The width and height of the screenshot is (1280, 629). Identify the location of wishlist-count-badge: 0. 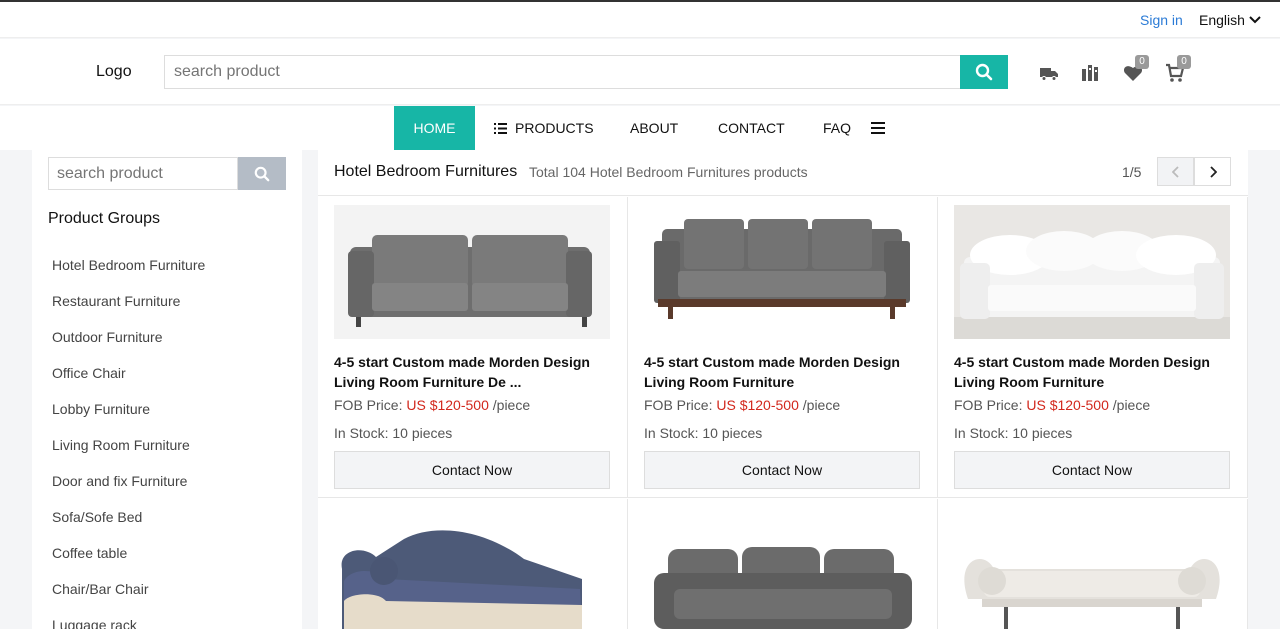
(1142, 62).